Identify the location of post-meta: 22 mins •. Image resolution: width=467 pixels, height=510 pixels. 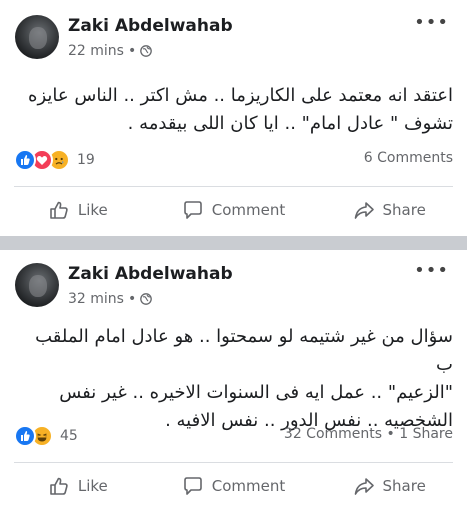
(110, 51).